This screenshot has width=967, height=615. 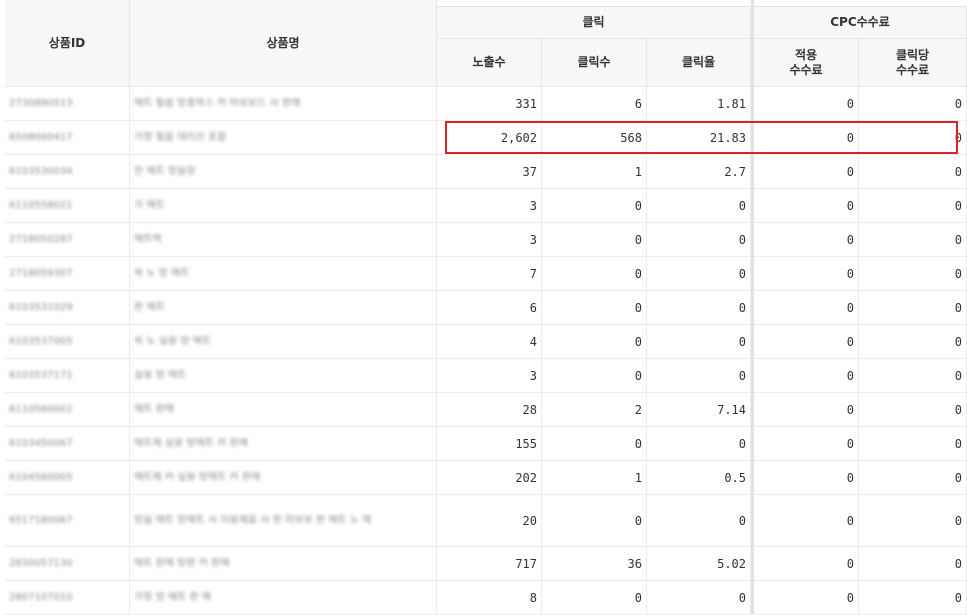 I want to click on header-top-strip, so click(x=702, y=3).